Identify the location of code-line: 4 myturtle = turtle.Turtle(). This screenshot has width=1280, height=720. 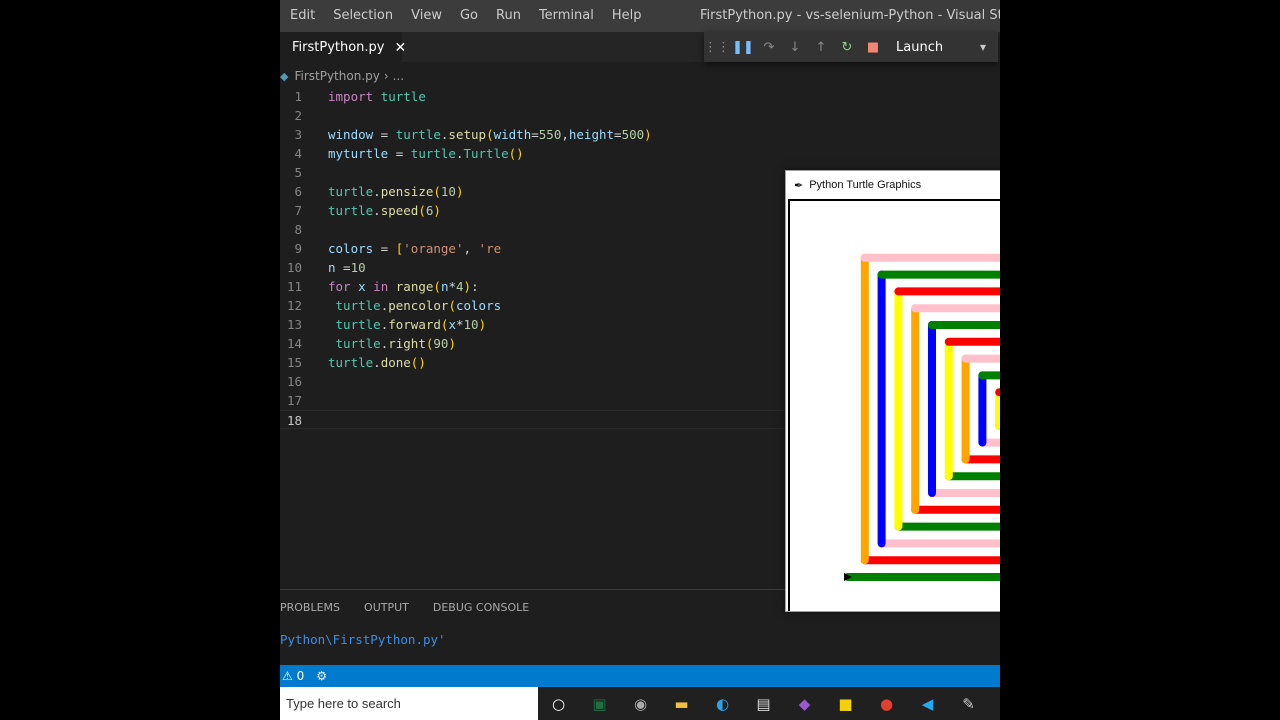
(640, 153).